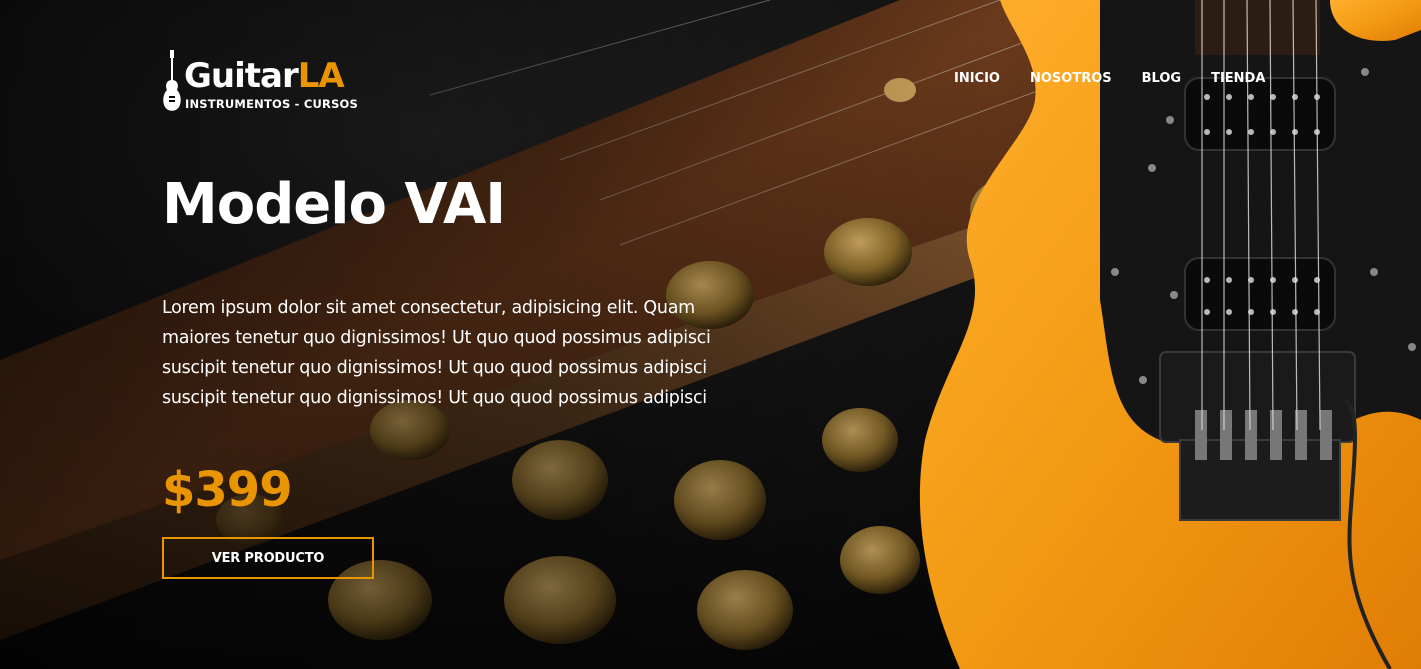 Image resolution: width=1421 pixels, height=669 pixels. What do you see at coordinates (1238, 81) in the screenshot?
I see `nav-item-tienda: TIENDA` at bounding box center [1238, 81].